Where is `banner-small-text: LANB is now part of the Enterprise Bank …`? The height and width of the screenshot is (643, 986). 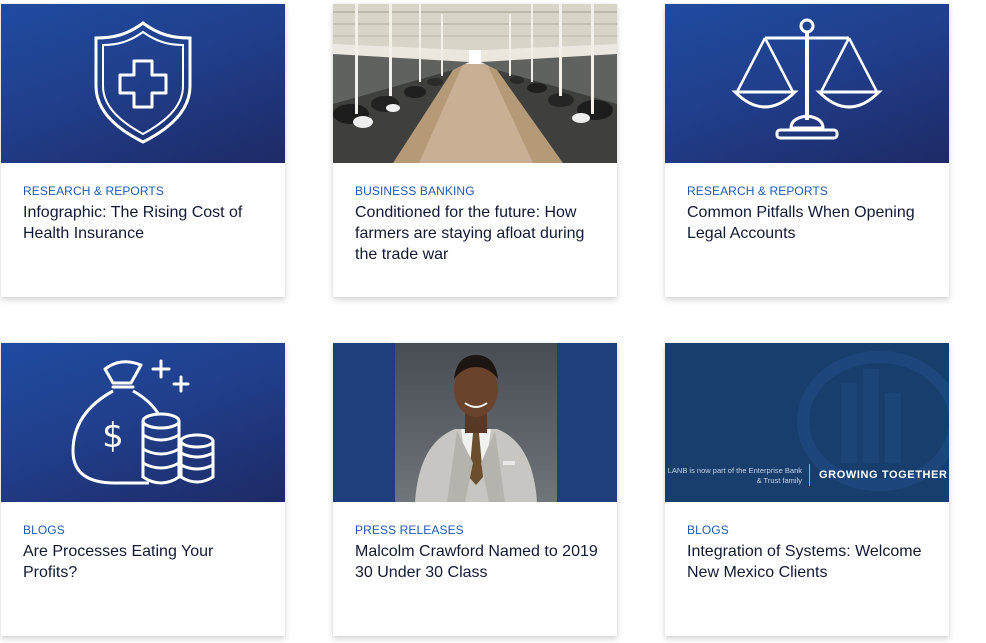 banner-small-text: LANB is now part of the Enterprise Bank … is located at coordinates (734, 475).